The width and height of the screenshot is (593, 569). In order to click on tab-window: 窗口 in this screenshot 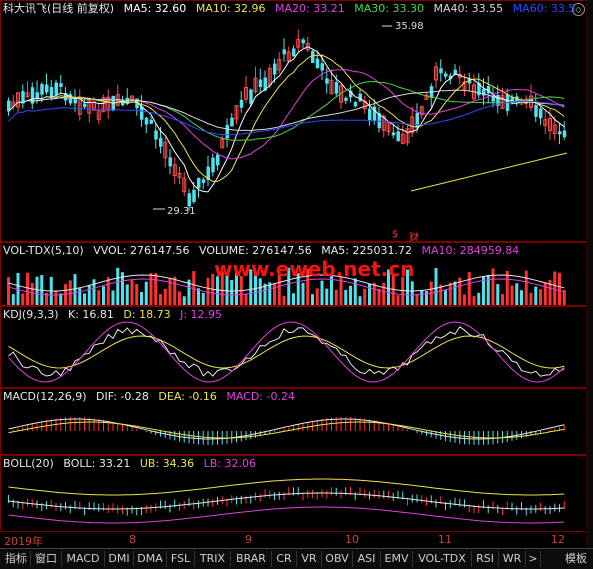, I will do `click(46, 559)`.